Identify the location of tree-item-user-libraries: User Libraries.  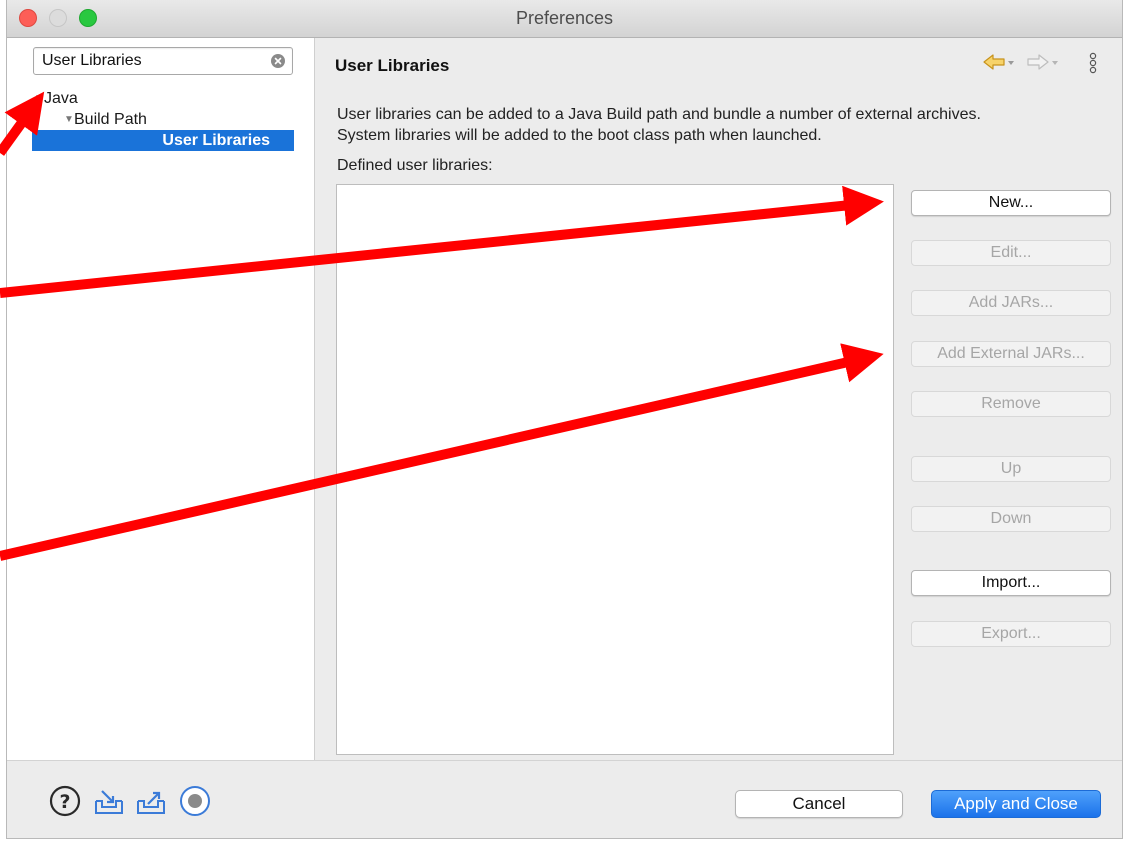
(163, 140).